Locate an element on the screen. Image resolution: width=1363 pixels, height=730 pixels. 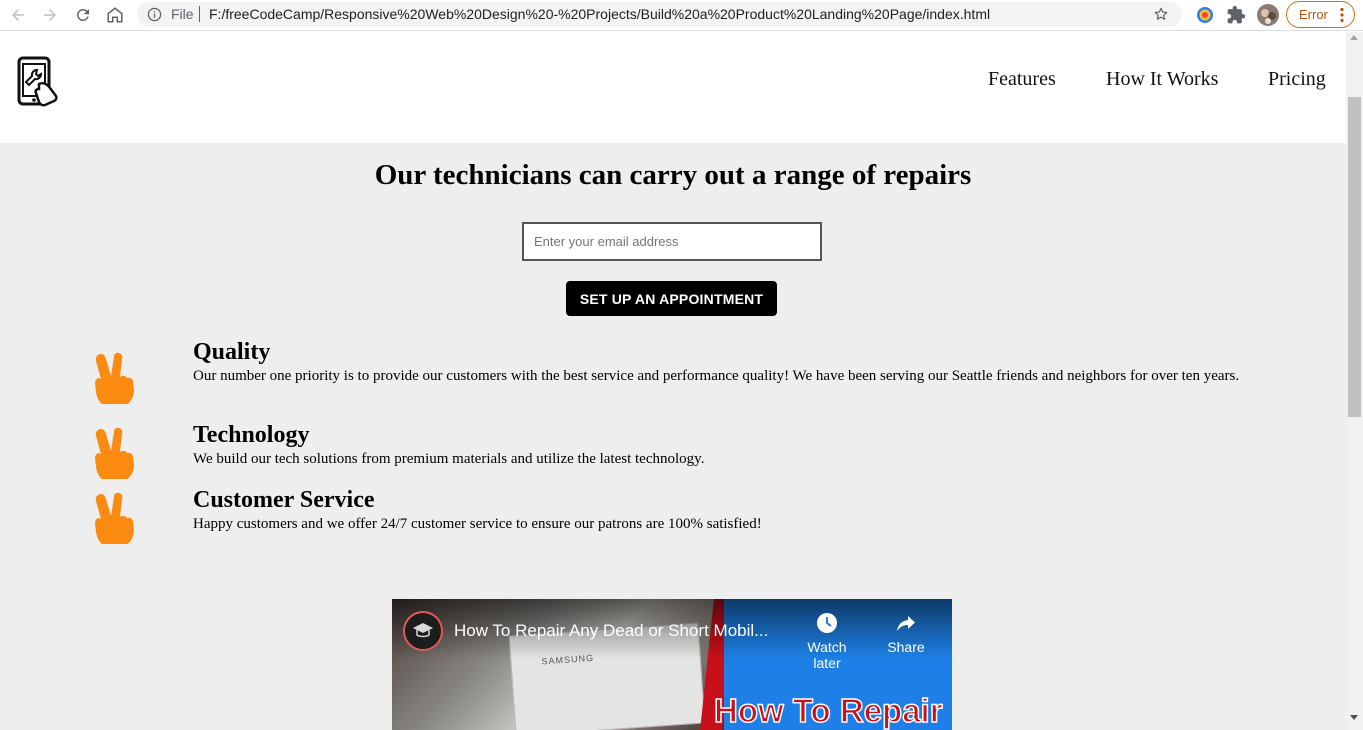
back-button is located at coordinates (18, 15).